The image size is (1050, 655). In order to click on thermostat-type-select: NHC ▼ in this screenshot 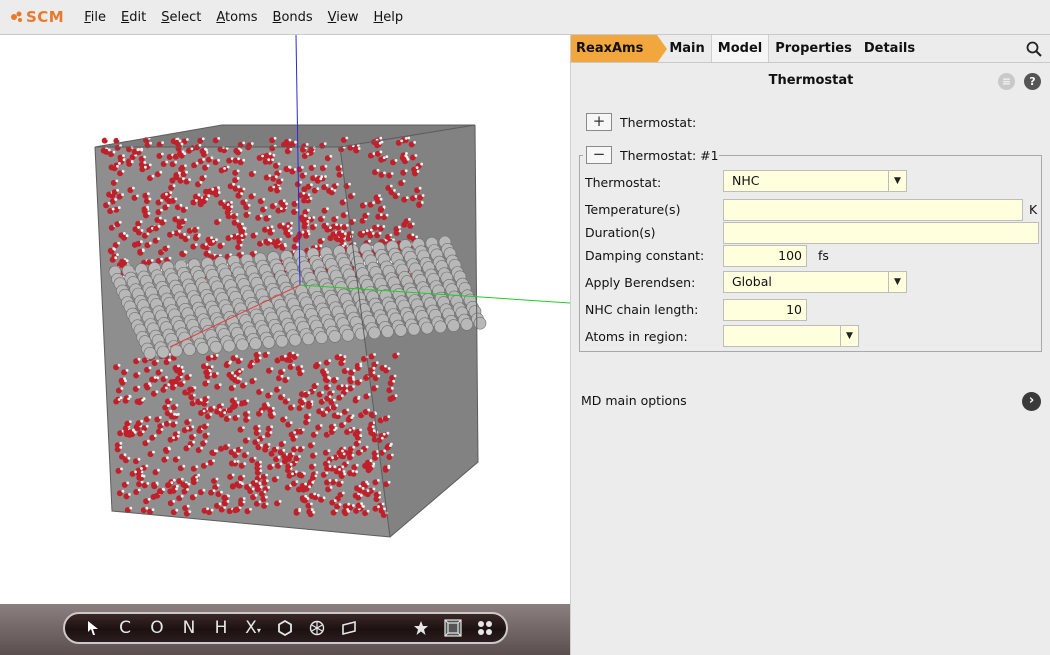, I will do `click(815, 181)`.